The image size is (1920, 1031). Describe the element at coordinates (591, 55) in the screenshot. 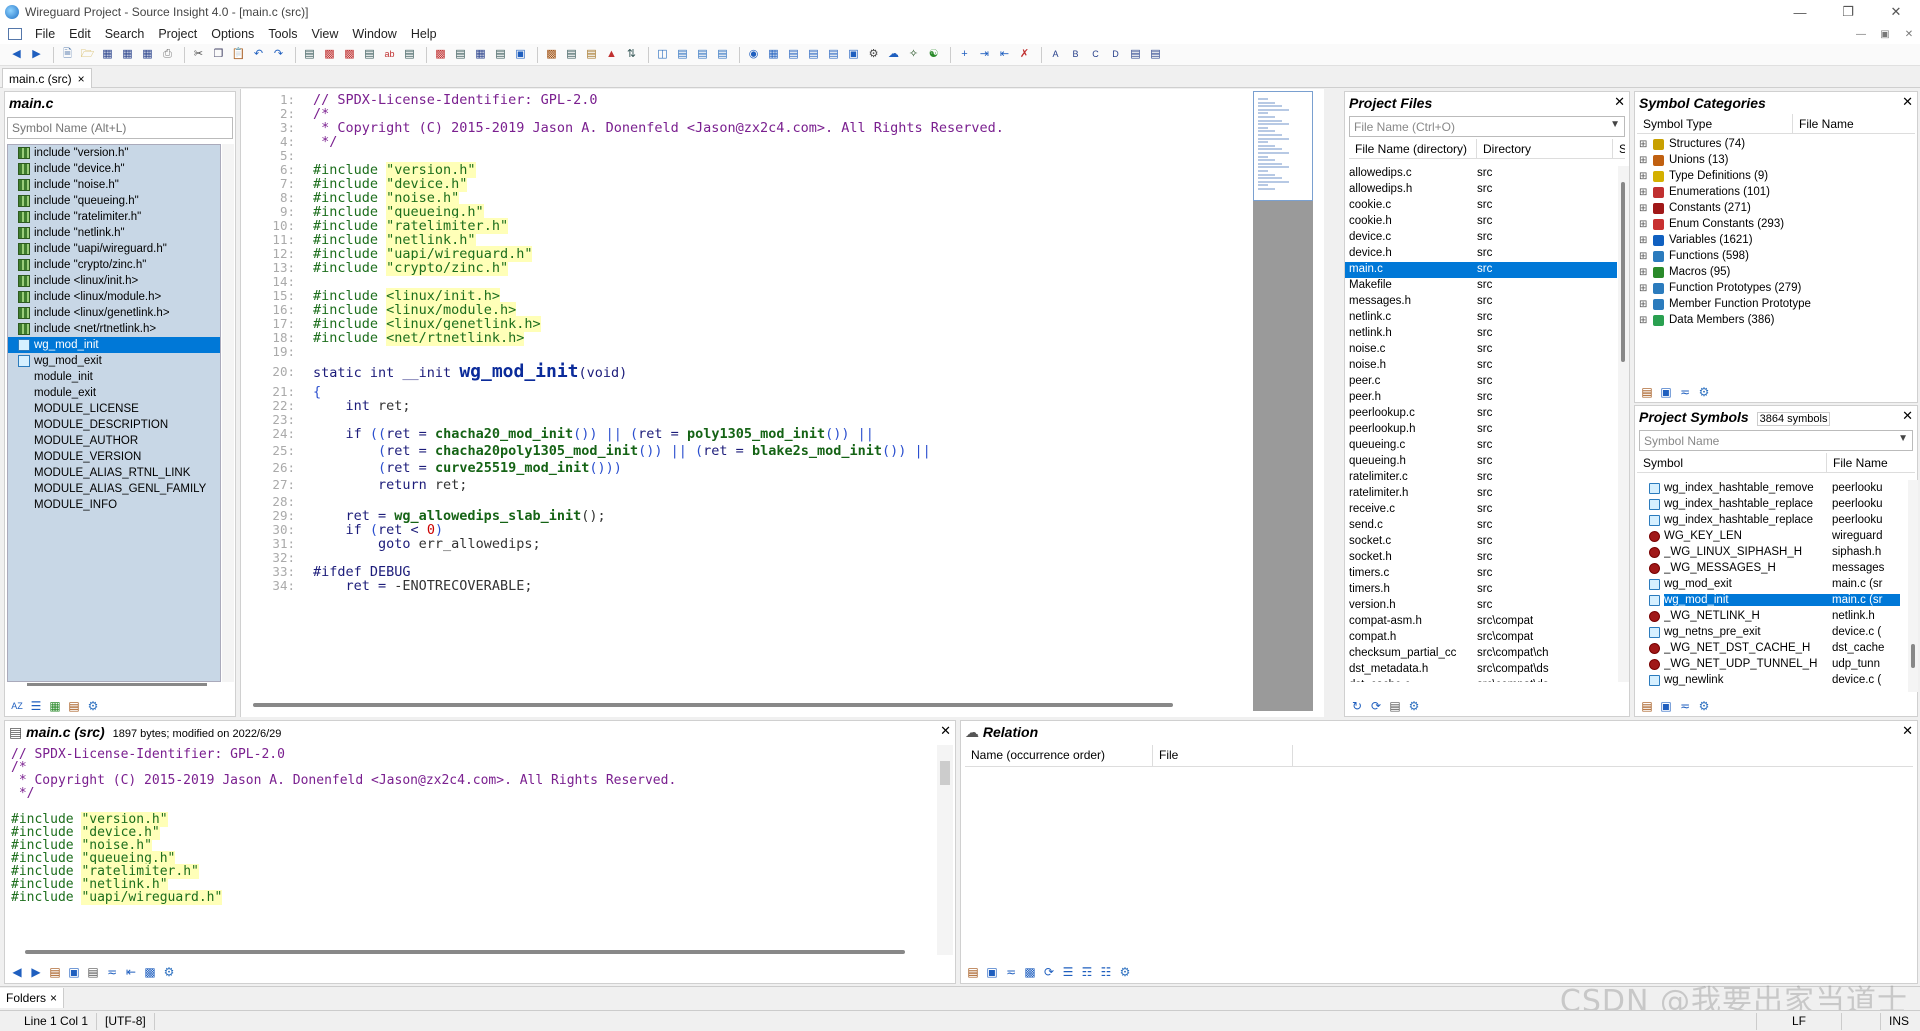

I see `relation-window-icon: ▤` at that location.